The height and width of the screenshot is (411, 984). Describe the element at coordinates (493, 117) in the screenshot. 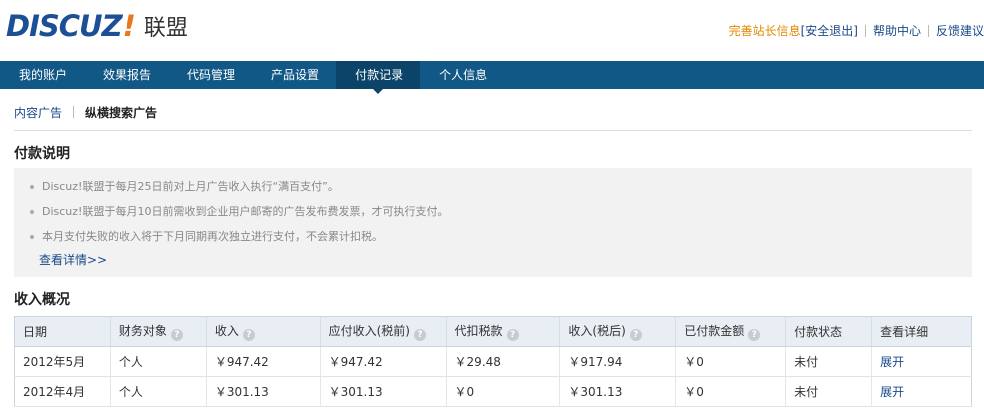

I see `sub-nav: 内容广告 纵横搜索广告` at that location.